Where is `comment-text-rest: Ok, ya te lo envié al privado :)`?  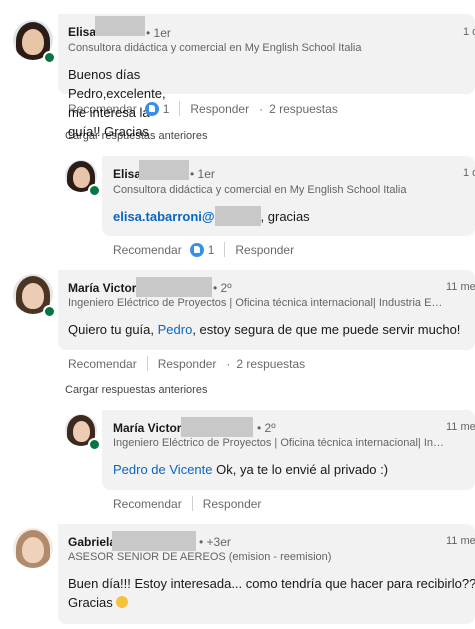 comment-text-rest: Ok, ya te lo envié al privado :) is located at coordinates (300, 469).